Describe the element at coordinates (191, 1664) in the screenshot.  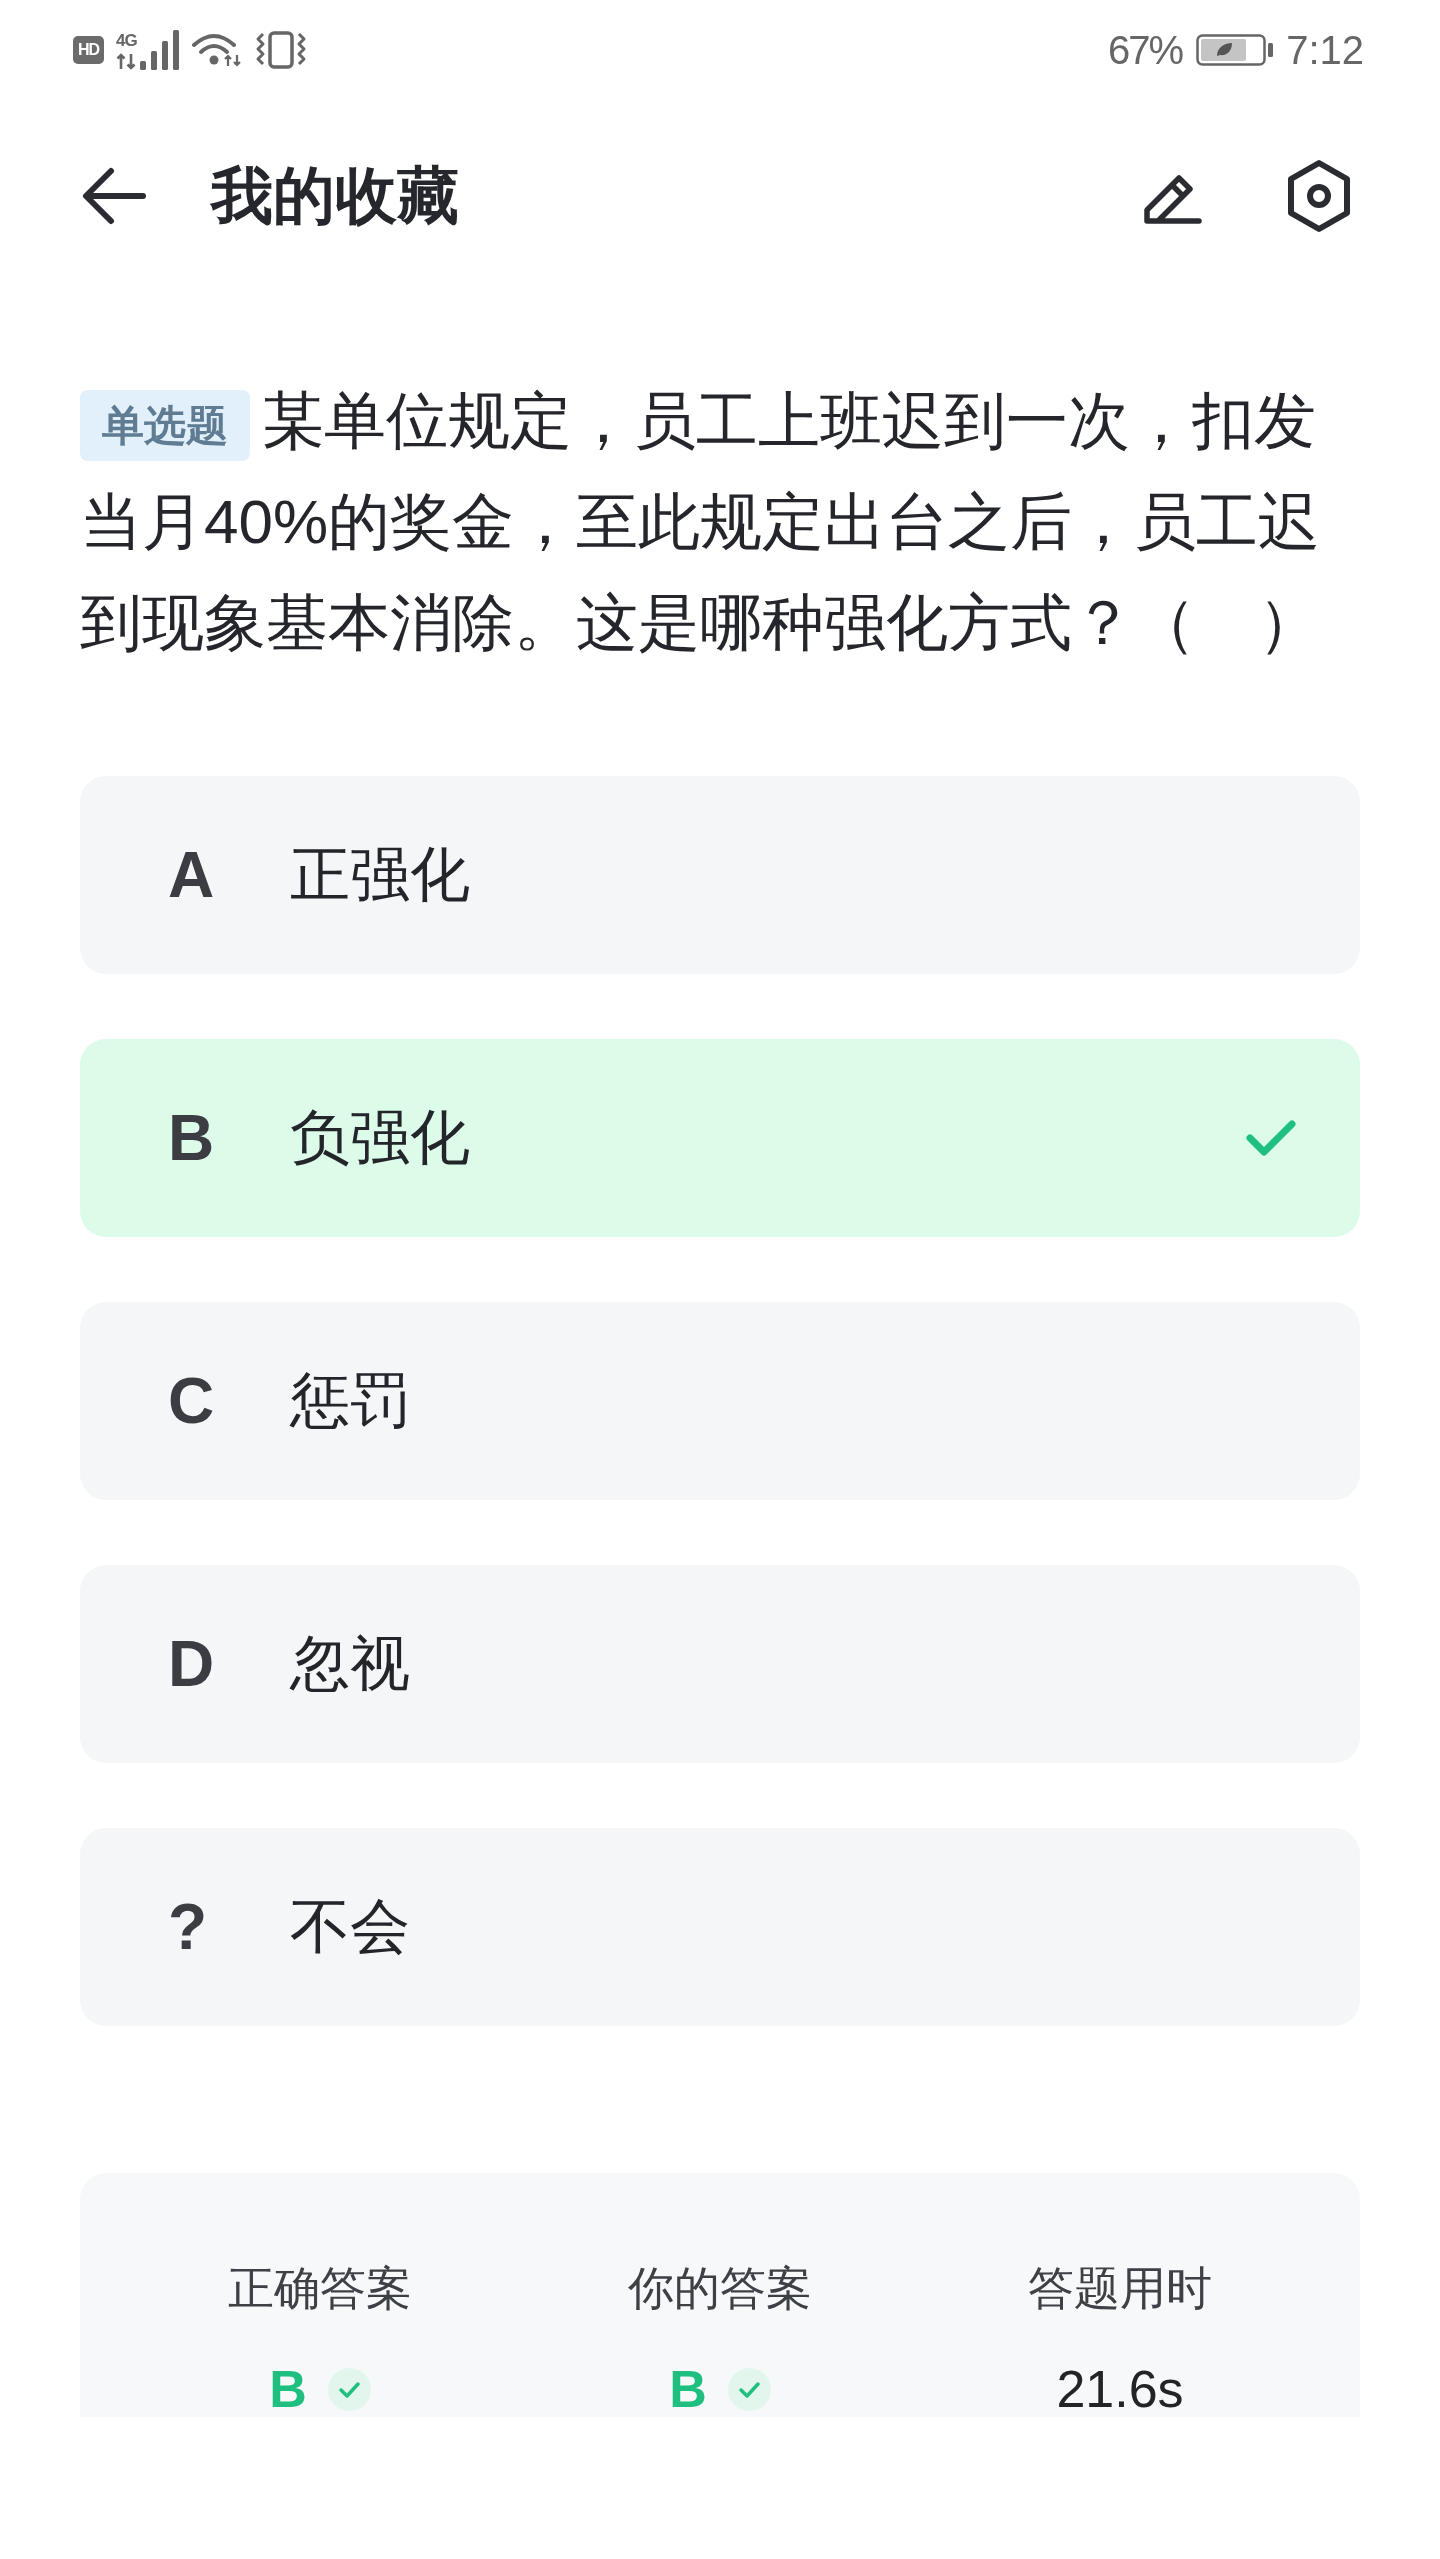
I see `option-letter: D` at that location.